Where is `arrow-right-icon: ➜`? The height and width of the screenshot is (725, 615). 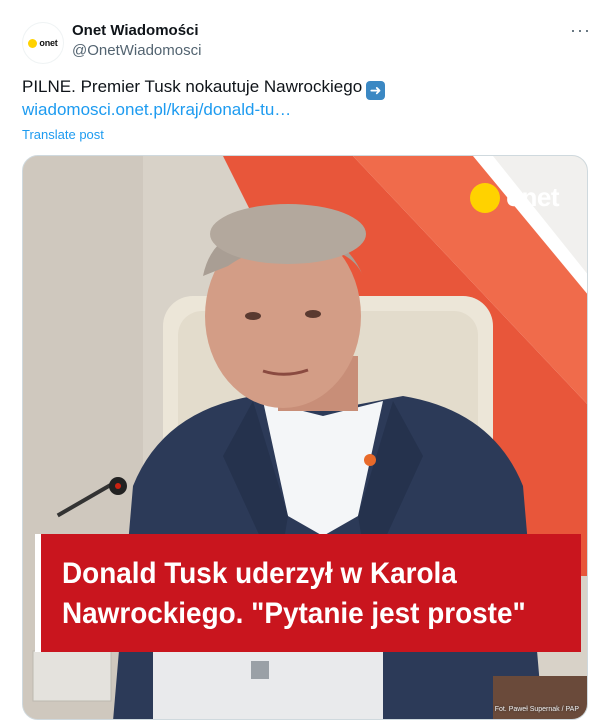
arrow-right-icon: ➜ is located at coordinates (376, 90).